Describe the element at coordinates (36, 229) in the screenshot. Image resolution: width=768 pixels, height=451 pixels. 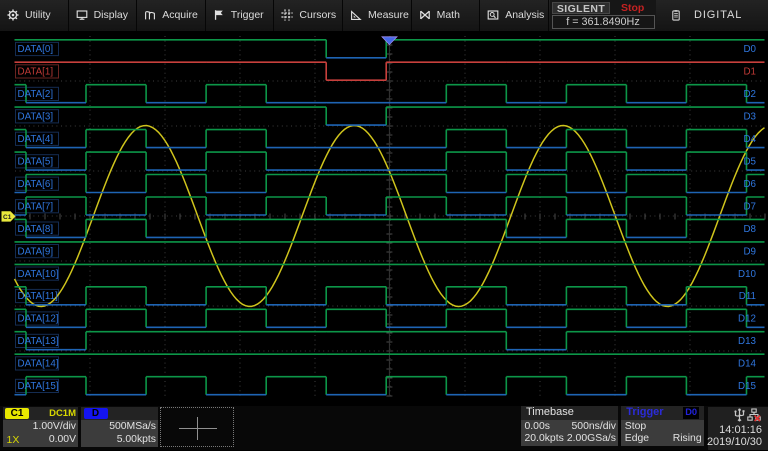
I see `svg-text: DATA[8]` at that location.